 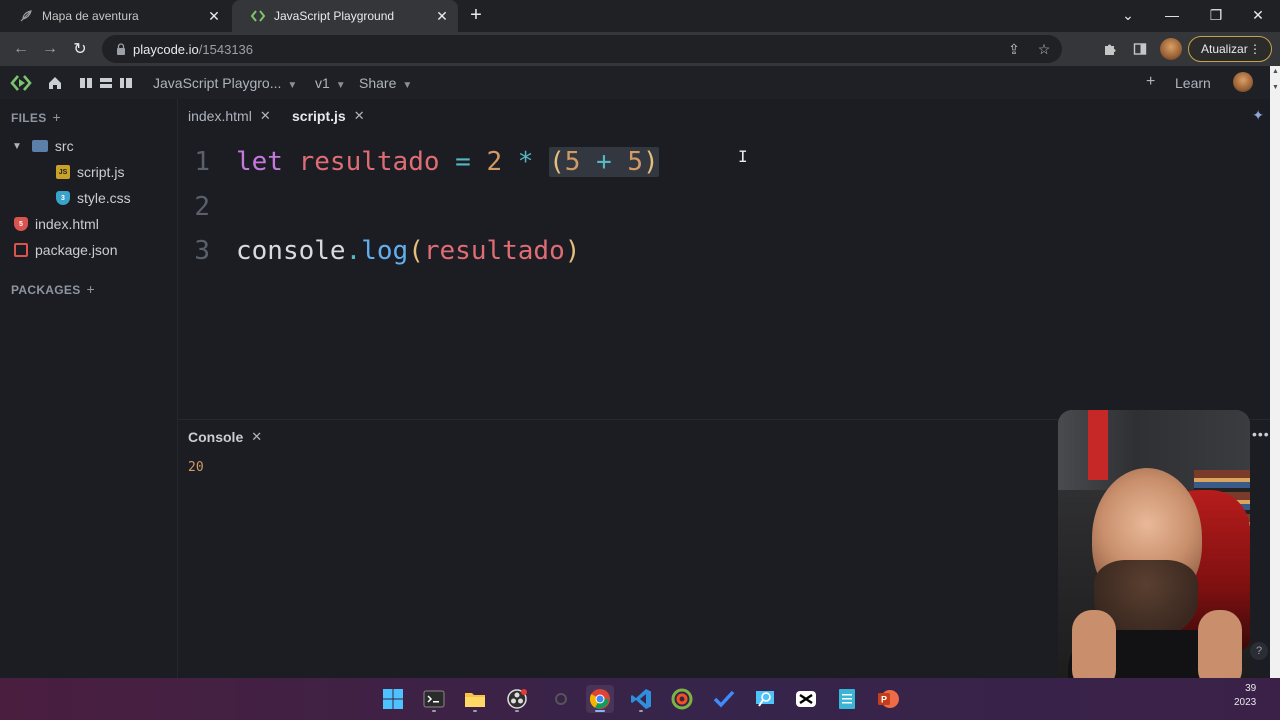 What do you see at coordinates (1261, 434) in the screenshot?
I see `more-horizontal-icon: •••` at bounding box center [1261, 434].